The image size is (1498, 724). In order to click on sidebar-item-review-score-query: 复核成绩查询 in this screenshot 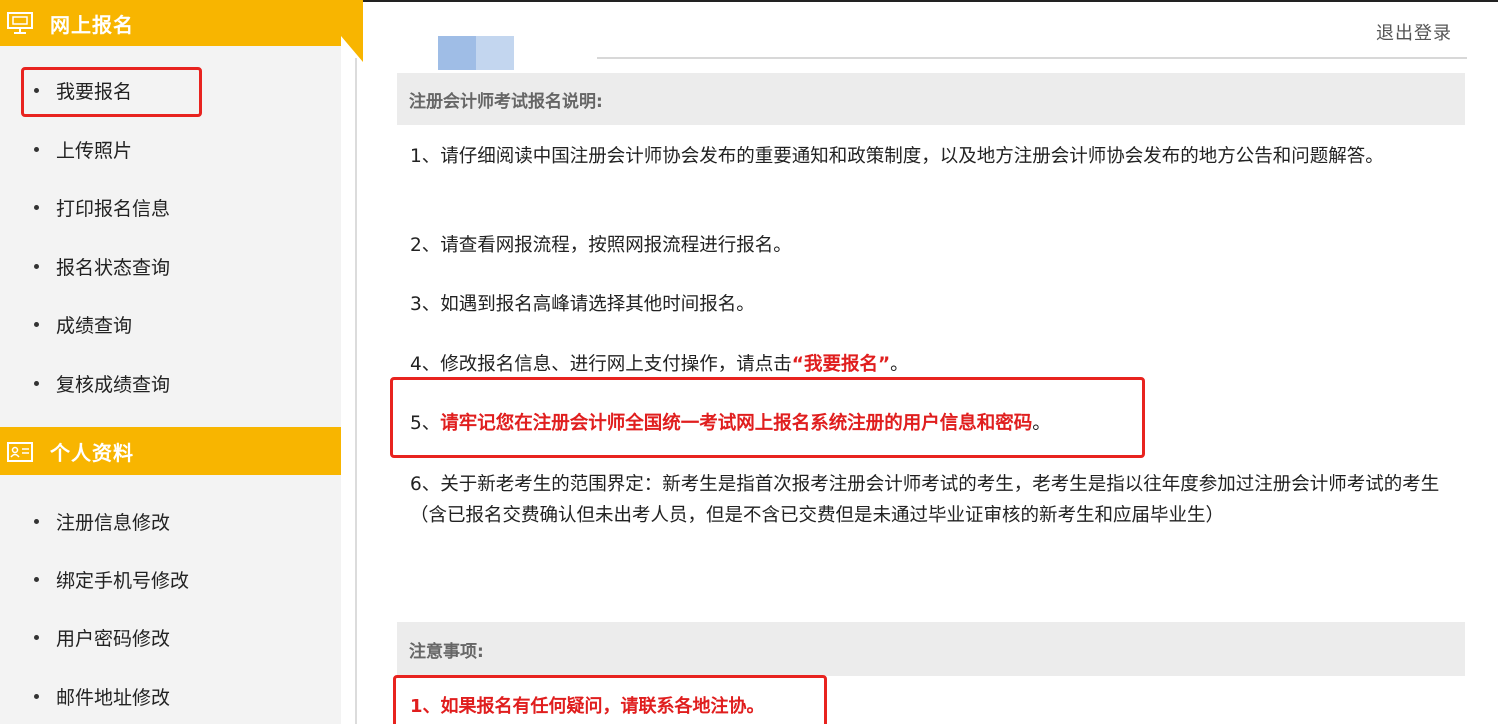, I will do `click(102, 383)`.